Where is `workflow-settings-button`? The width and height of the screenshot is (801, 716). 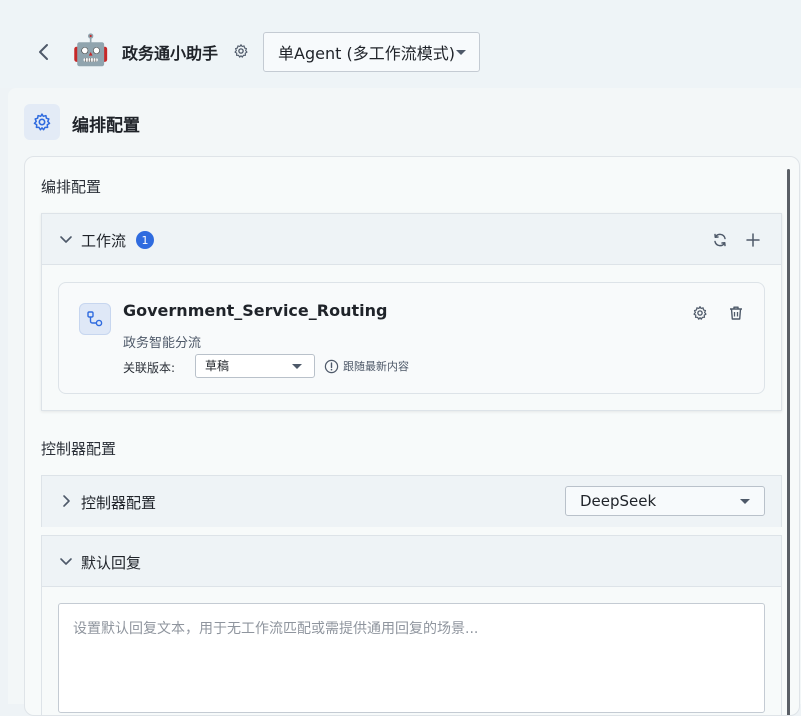 workflow-settings-button is located at coordinates (700, 313).